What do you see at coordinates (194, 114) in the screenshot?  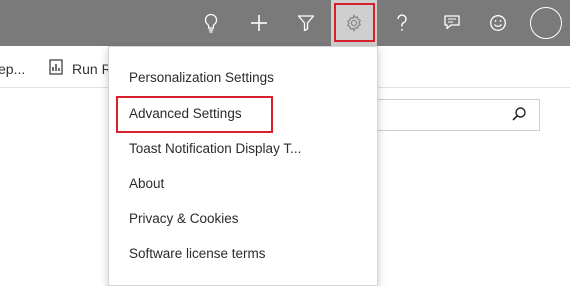 I see `advanced-settings-highlight-box` at bounding box center [194, 114].